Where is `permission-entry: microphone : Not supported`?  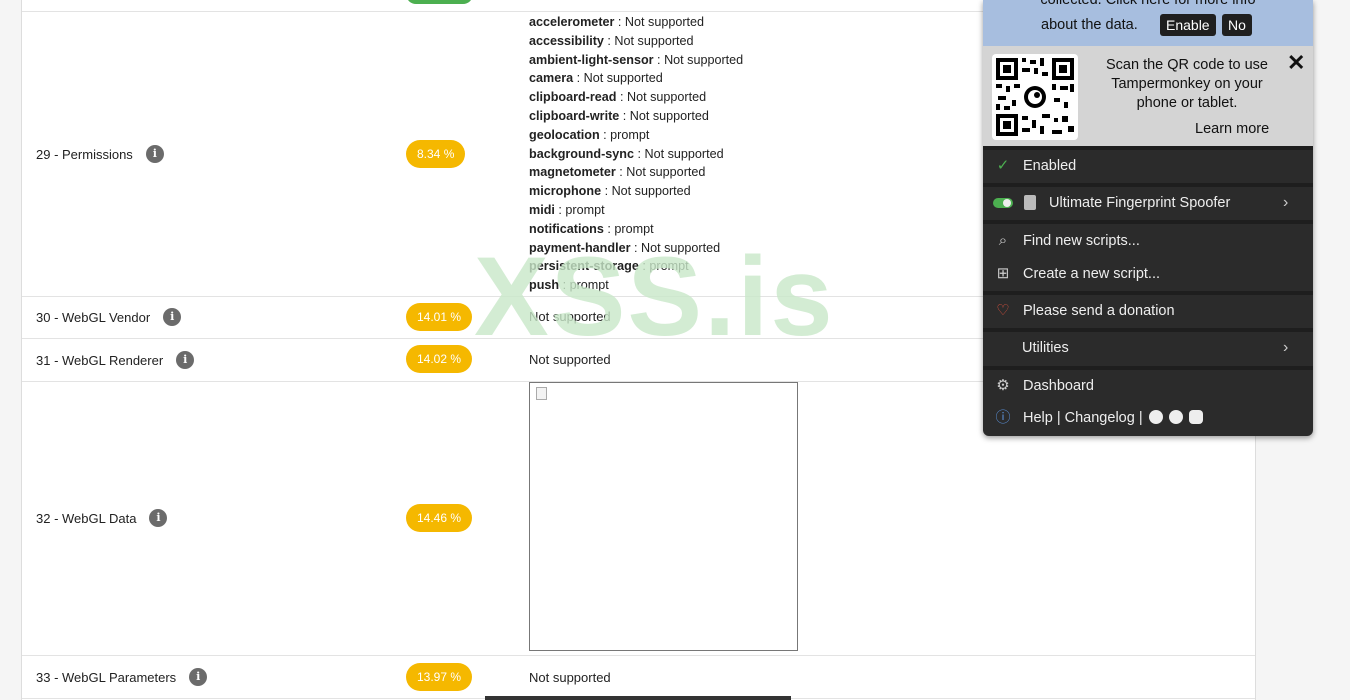
permission-entry: microphone : Not supported is located at coordinates (636, 191).